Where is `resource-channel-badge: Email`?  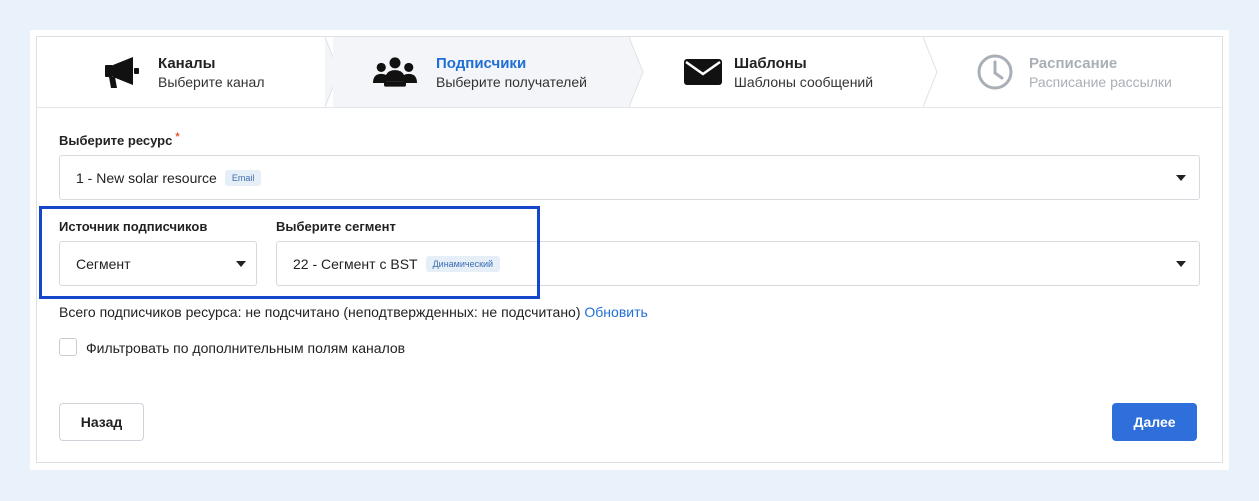
resource-channel-badge: Email is located at coordinates (243, 178).